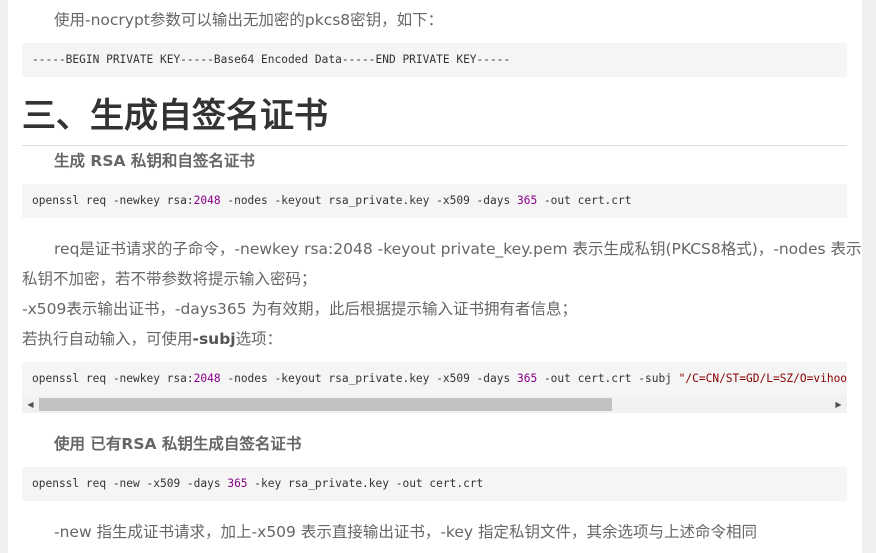 The height and width of the screenshot is (553, 876). What do you see at coordinates (434, 145) in the screenshot?
I see `heading-divider` at bounding box center [434, 145].